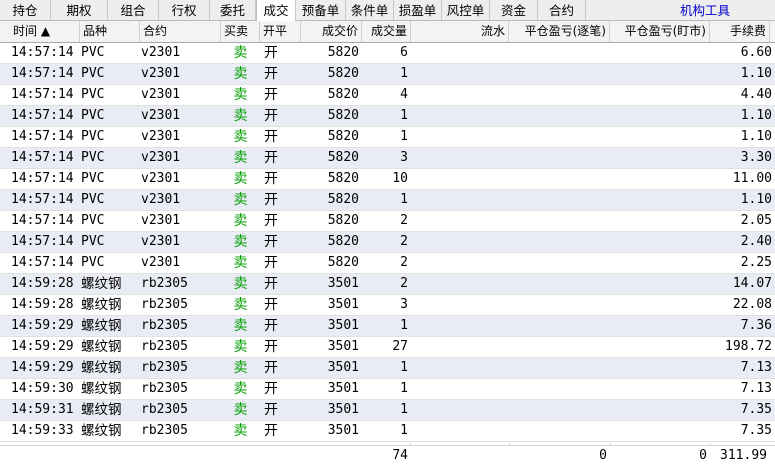 The image size is (775, 474). I want to click on cell-time: 14:59:29, so click(42, 346).